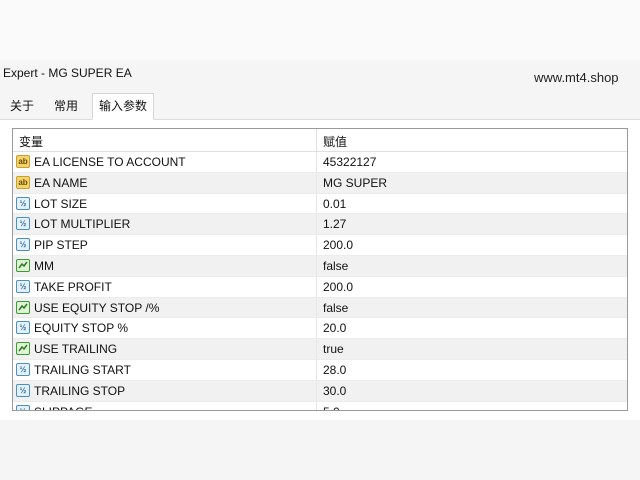 This screenshot has width=640, height=480. I want to click on top-band, so click(320, 30).